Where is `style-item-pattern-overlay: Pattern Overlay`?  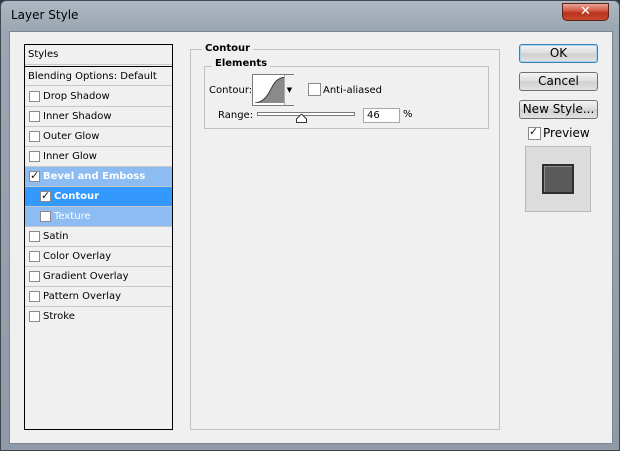 style-item-pattern-overlay: Pattern Overlay is located at coordinates (98, 297).